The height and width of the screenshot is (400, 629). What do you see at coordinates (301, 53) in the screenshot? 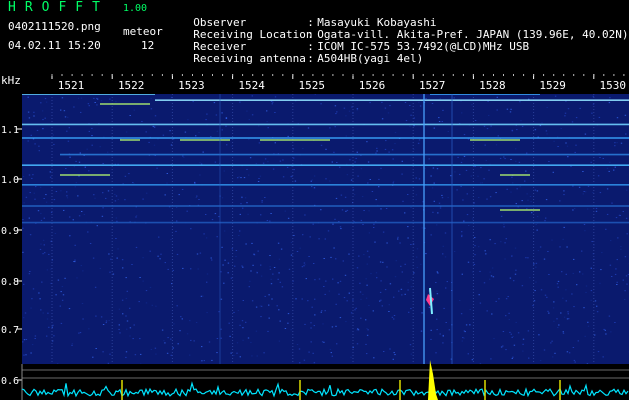
I see `info-antenna: Receiving antenna: A504HB(yagi 4el)` at bounding box center [301, 53].